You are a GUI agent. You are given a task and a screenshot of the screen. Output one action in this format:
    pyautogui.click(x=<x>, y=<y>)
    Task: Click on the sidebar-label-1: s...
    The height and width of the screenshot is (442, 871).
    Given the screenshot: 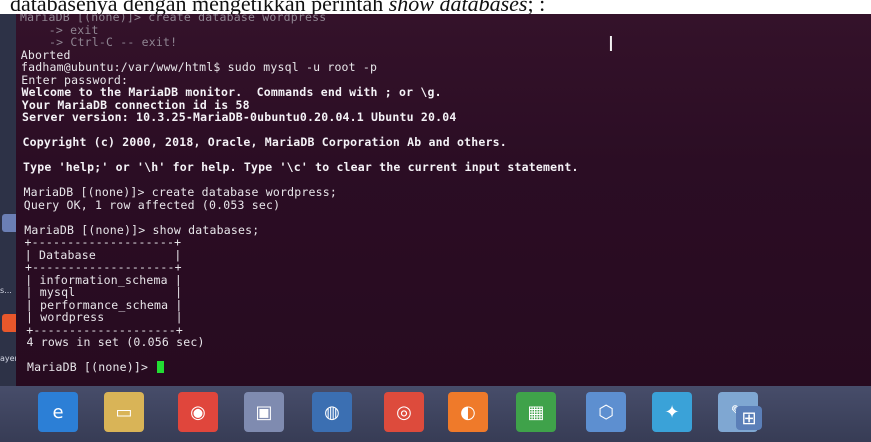 What is the action you would take?
    pyautogui.click(x=6, y=290)
    